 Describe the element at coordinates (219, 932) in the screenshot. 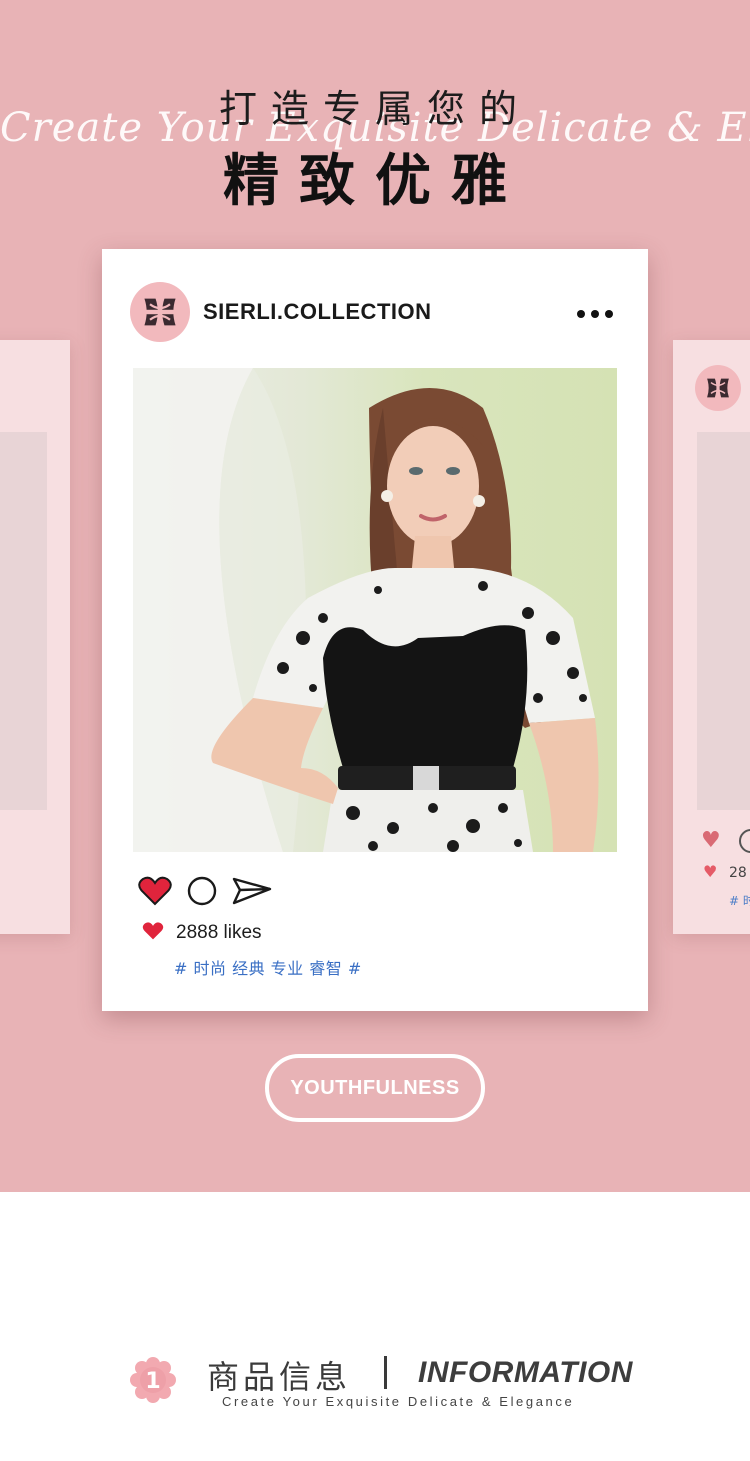

I see `likes-count: 2888 likes` at that location.